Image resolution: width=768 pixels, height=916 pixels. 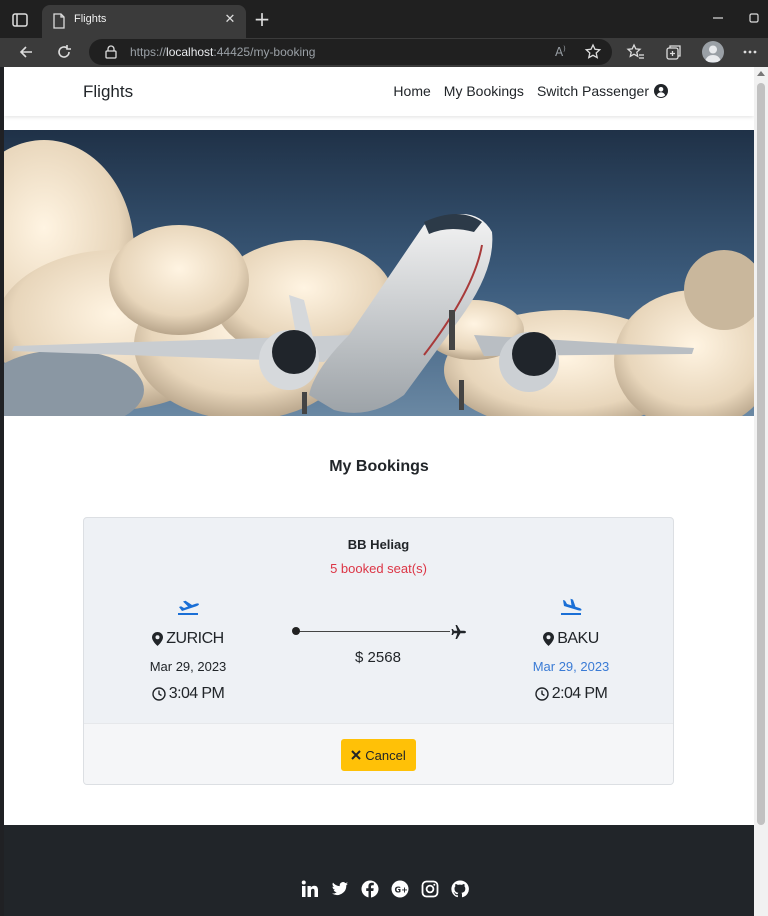 What do you see at coordinates (188, 607) in the screenshot?
I see `plane-departure-icon` at bounding box center [188, 607].